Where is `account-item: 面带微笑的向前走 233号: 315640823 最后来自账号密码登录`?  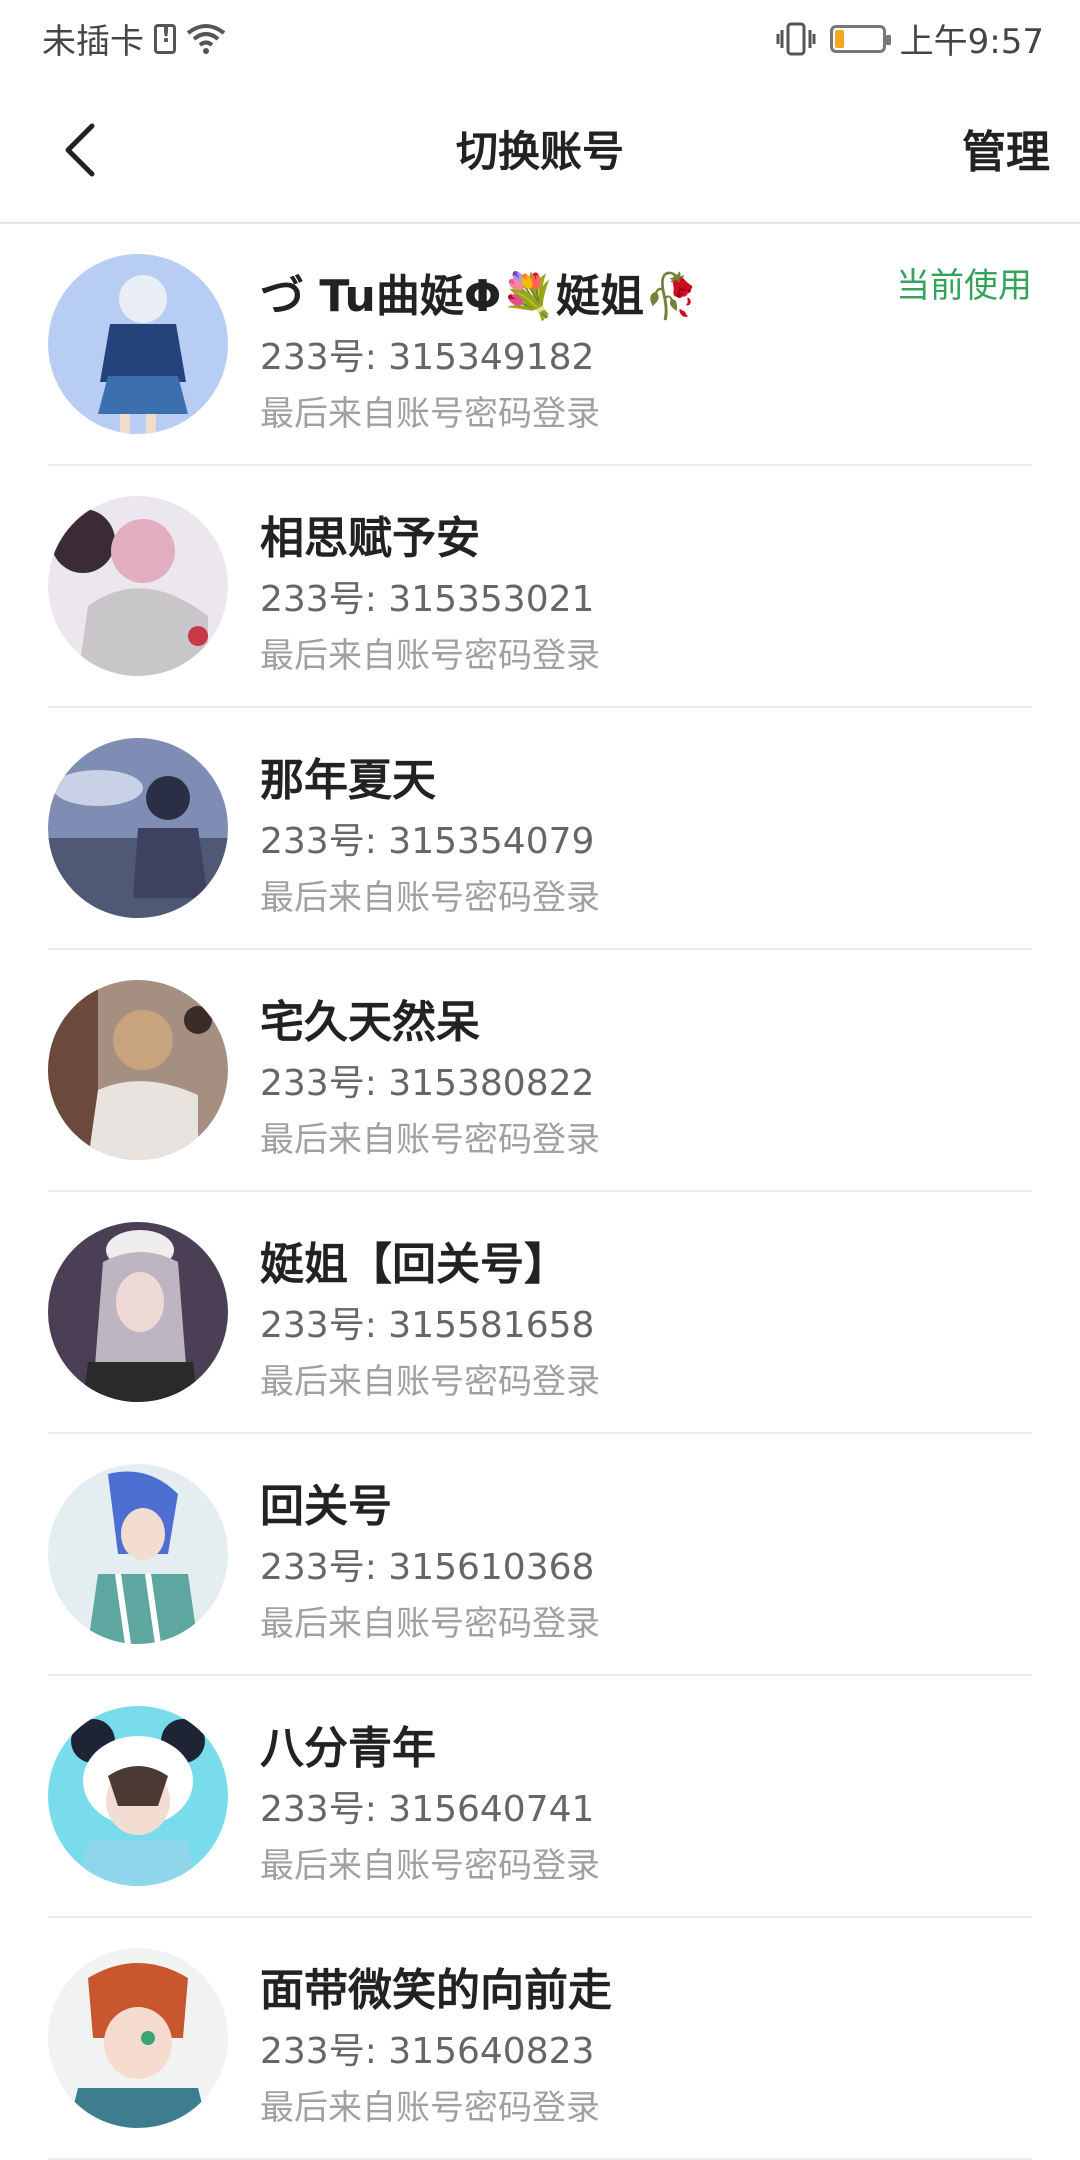
account-item: 面带微笑的向前走 233号: 315640823 最后来自账号密码登录 is located at coordinates (540, 2039).